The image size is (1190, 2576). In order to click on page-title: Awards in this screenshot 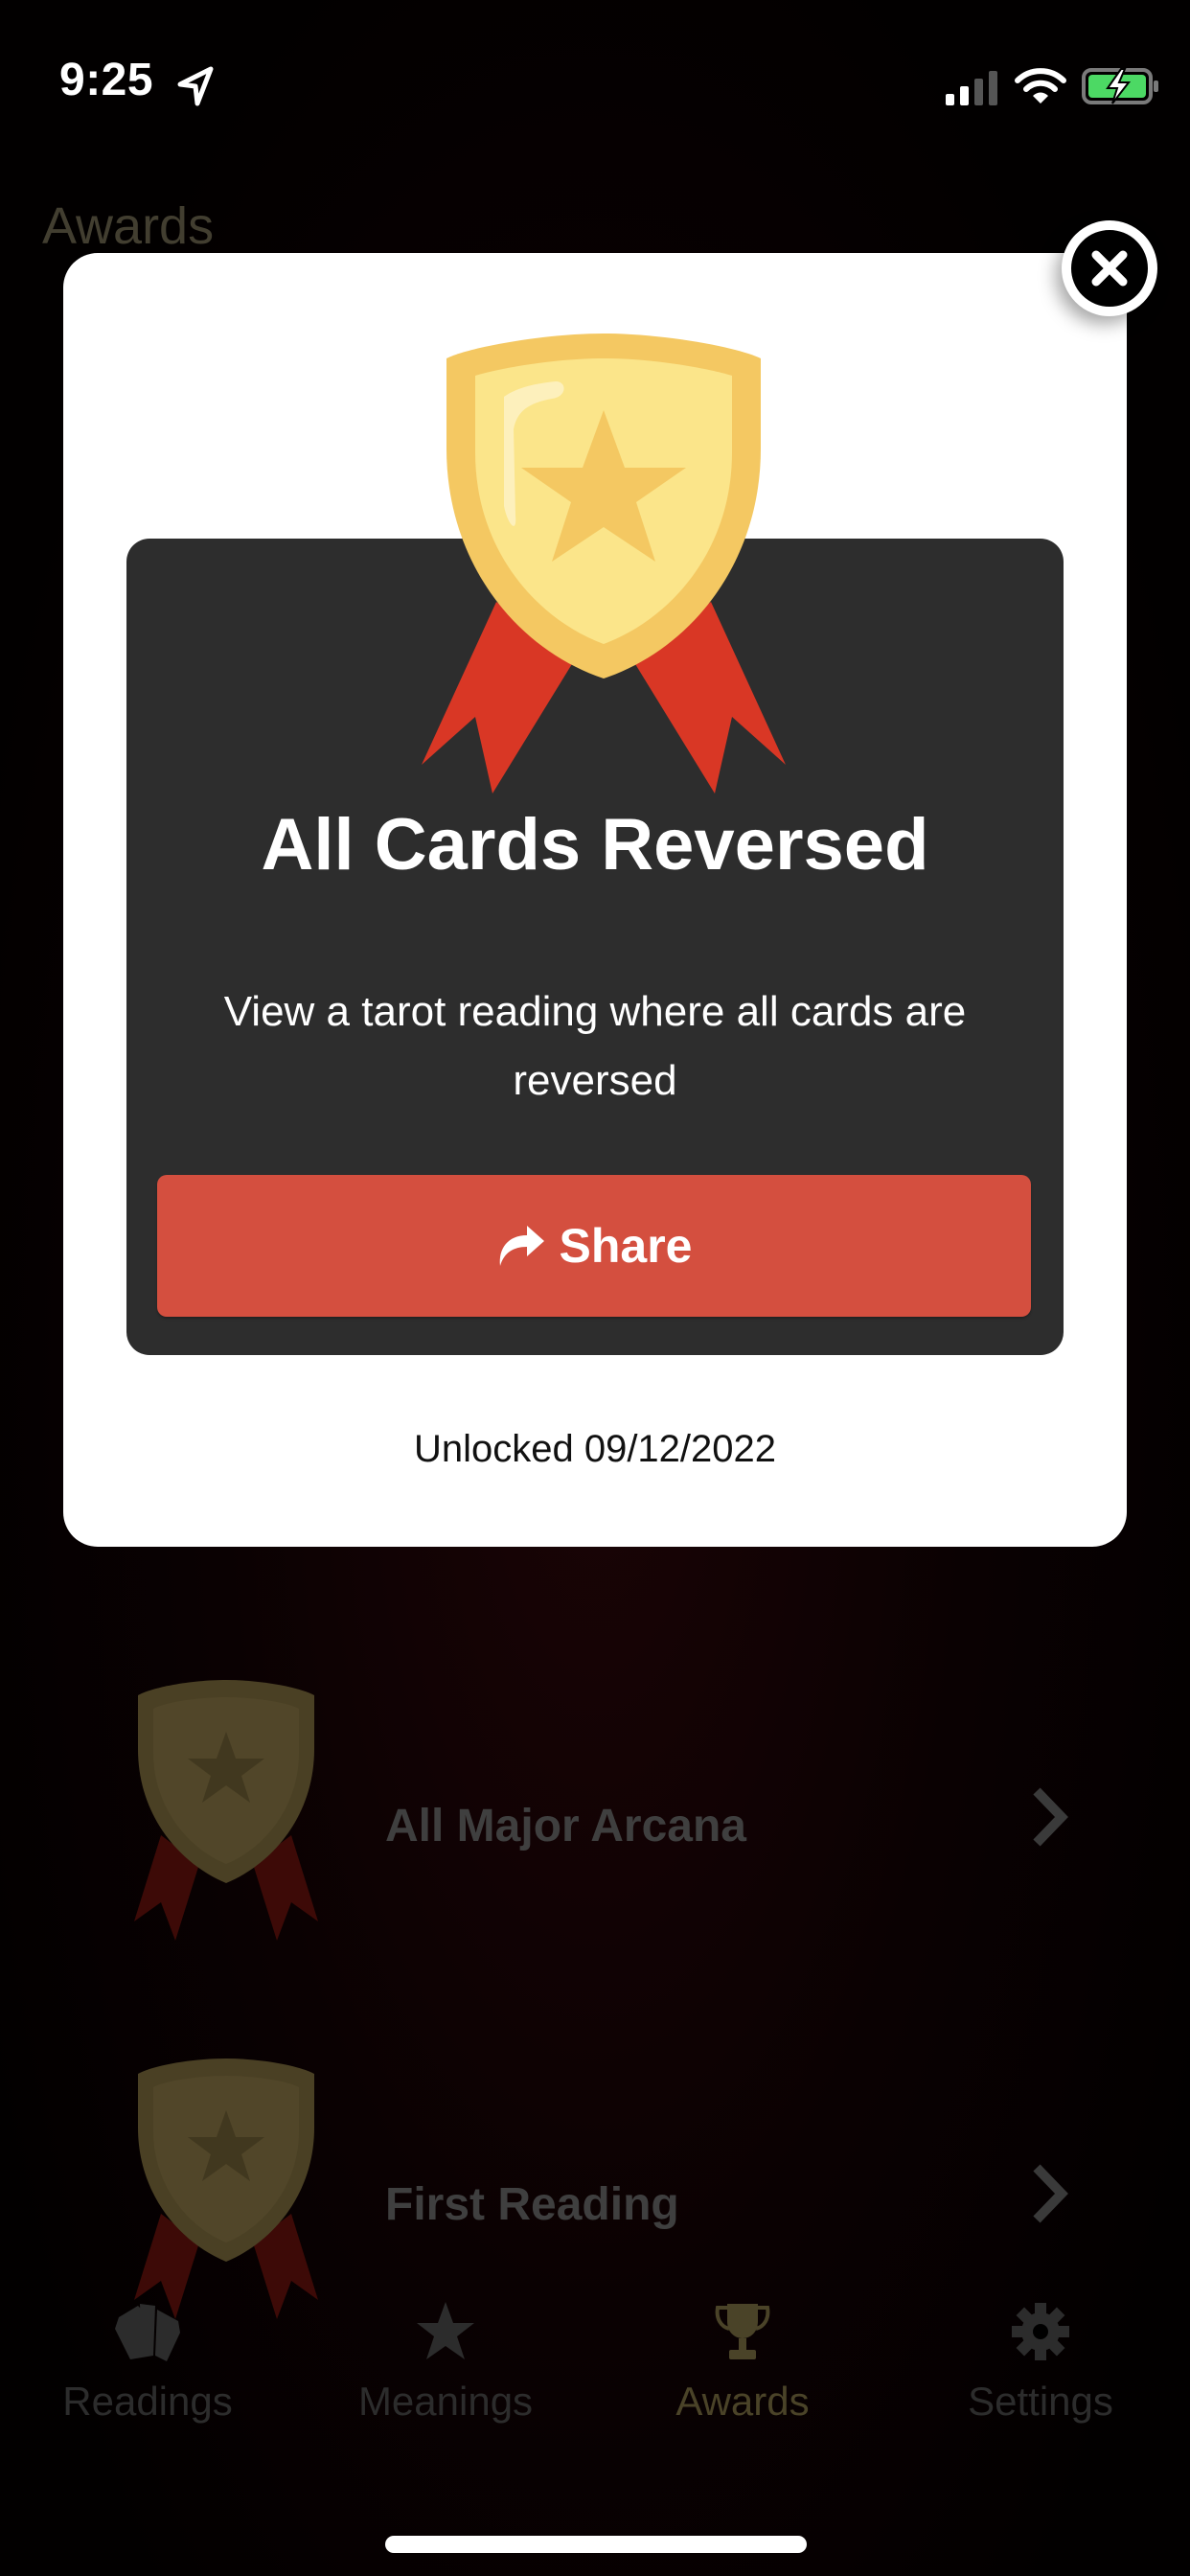, I will do `click(128, 226)`.